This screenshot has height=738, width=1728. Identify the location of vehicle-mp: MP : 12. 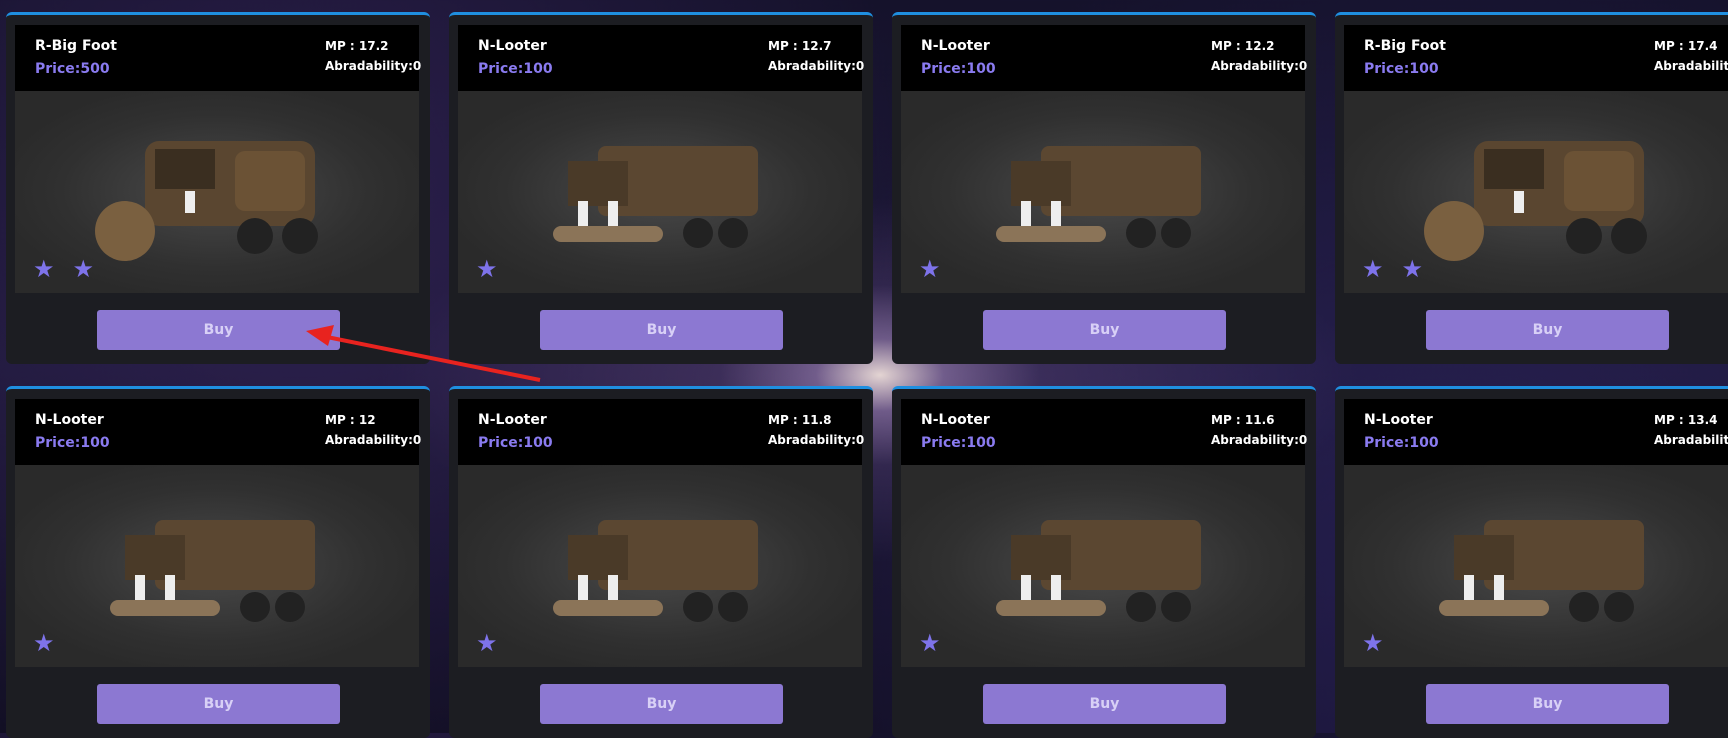
(350, 420).